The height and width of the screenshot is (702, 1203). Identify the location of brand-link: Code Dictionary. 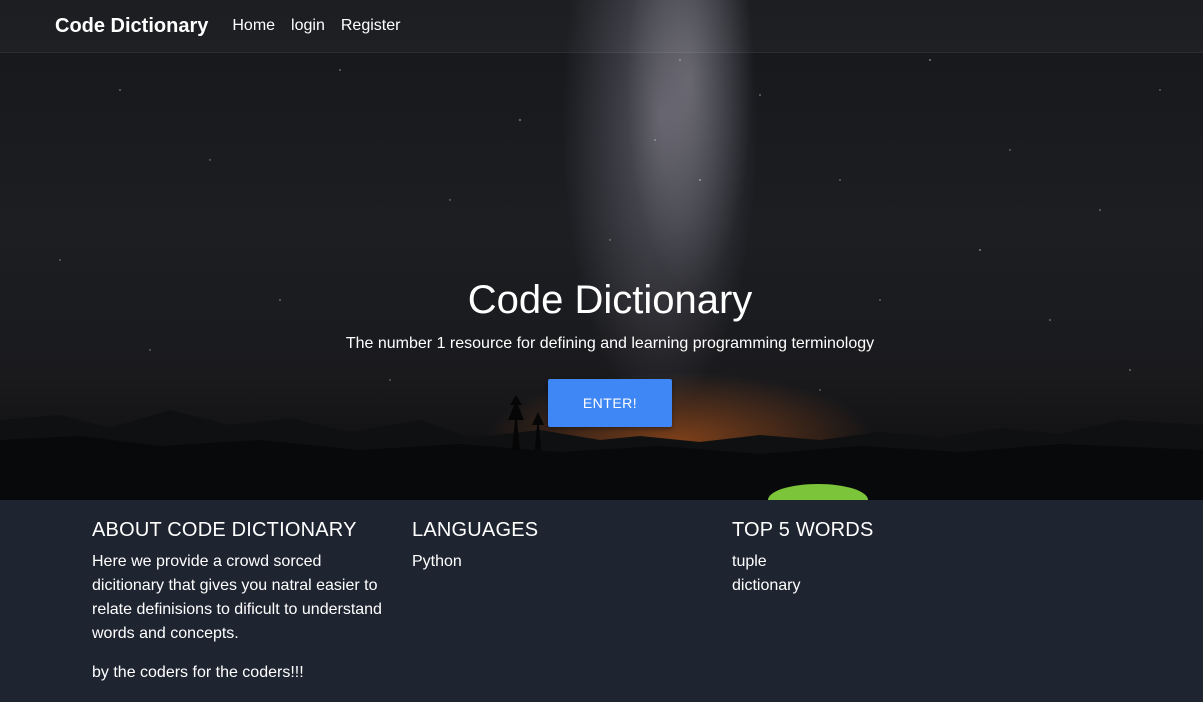
(131, 26).